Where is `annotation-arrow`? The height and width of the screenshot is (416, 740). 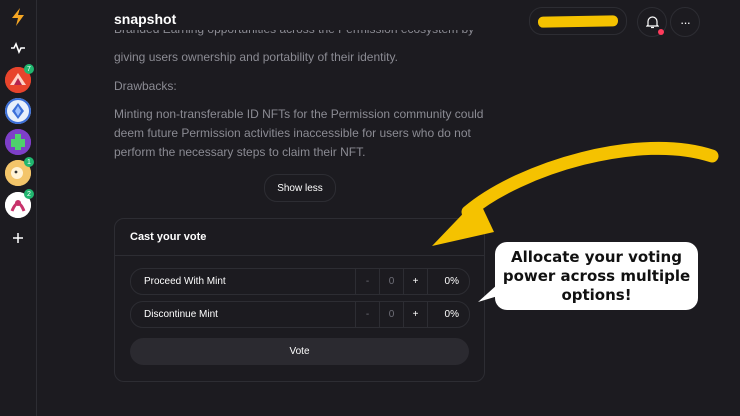 annotation-arrow is located at coordinates (575, 193).